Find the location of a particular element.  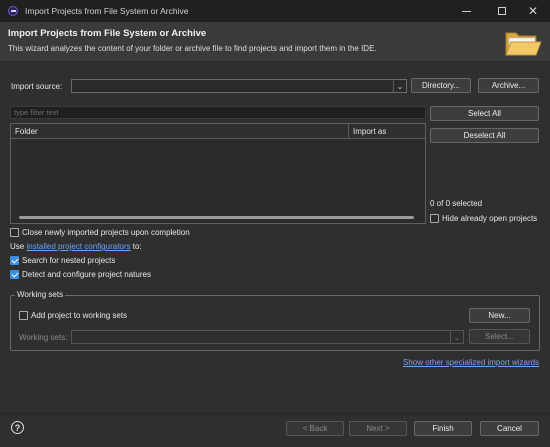

column-divider is located at coordinates (348, 131).